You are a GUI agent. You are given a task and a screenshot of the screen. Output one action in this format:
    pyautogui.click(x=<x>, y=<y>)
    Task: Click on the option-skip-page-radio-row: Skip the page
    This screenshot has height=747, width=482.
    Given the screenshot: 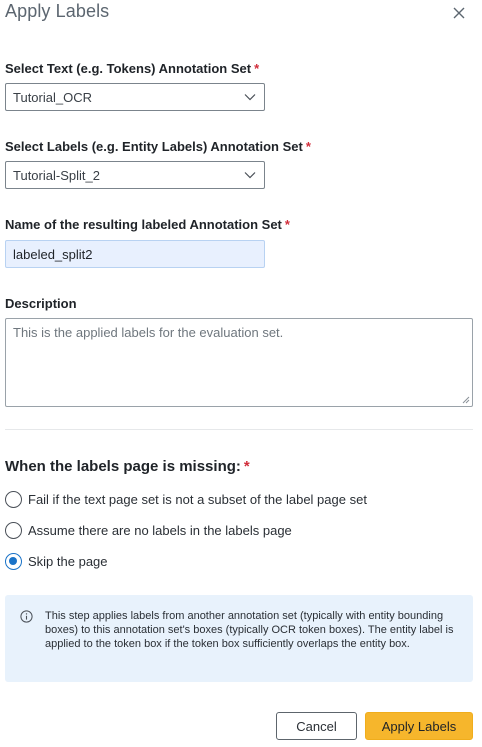 What is the action you would take?
    pyautogui.click(x=56, y=561)
    